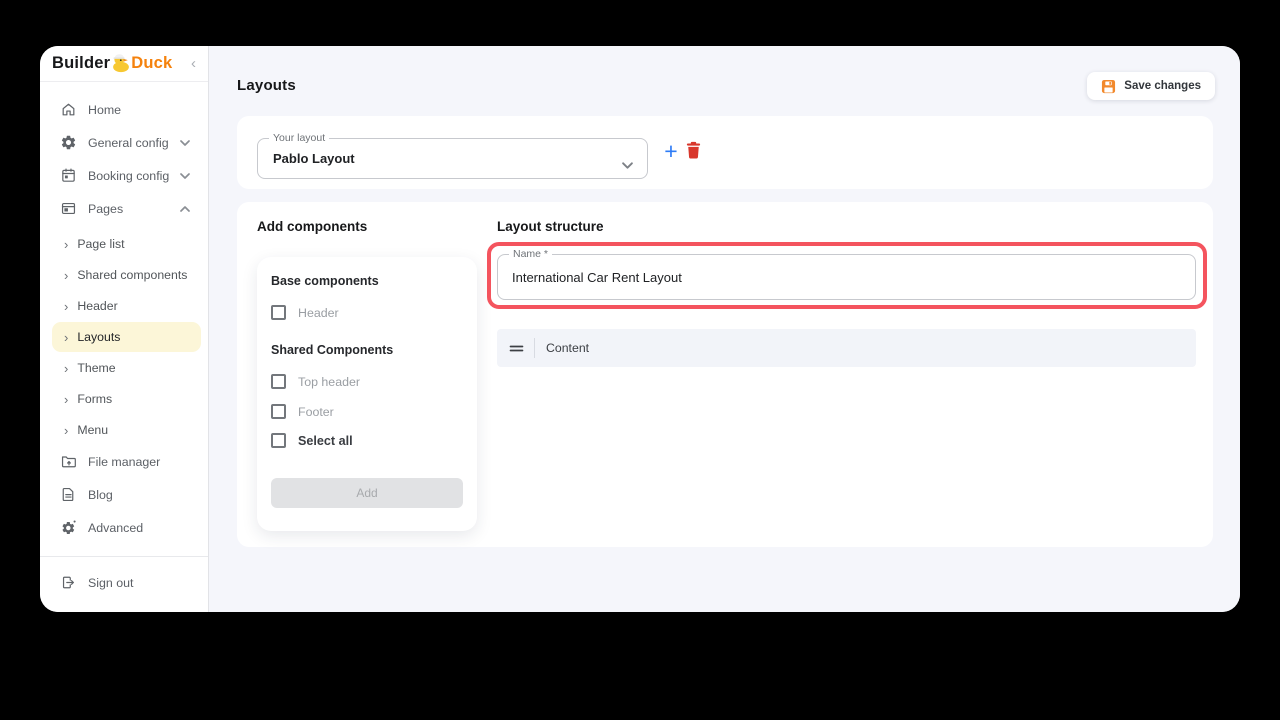 Image resolution: width=1280 pixels, height=720 pixels. Describe the element at coordinates (185, 208) in the screenshot. I see `chevron-up-icon` at that location.